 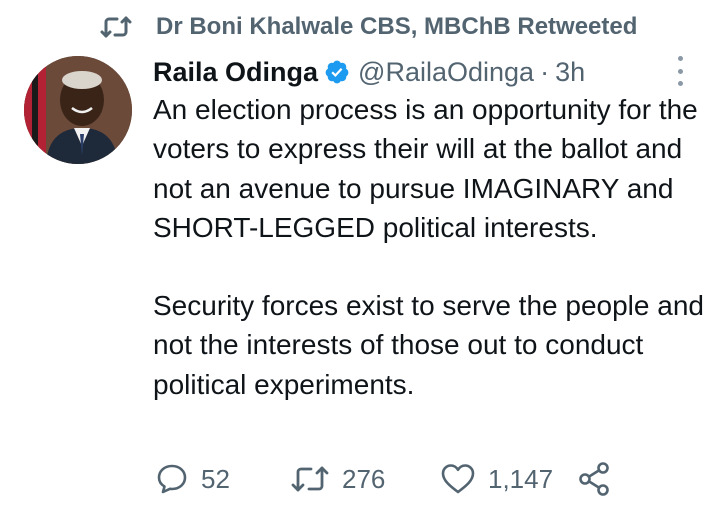 I want to click on author-handle: @RailaOdinga, so click(x=446, y=72).